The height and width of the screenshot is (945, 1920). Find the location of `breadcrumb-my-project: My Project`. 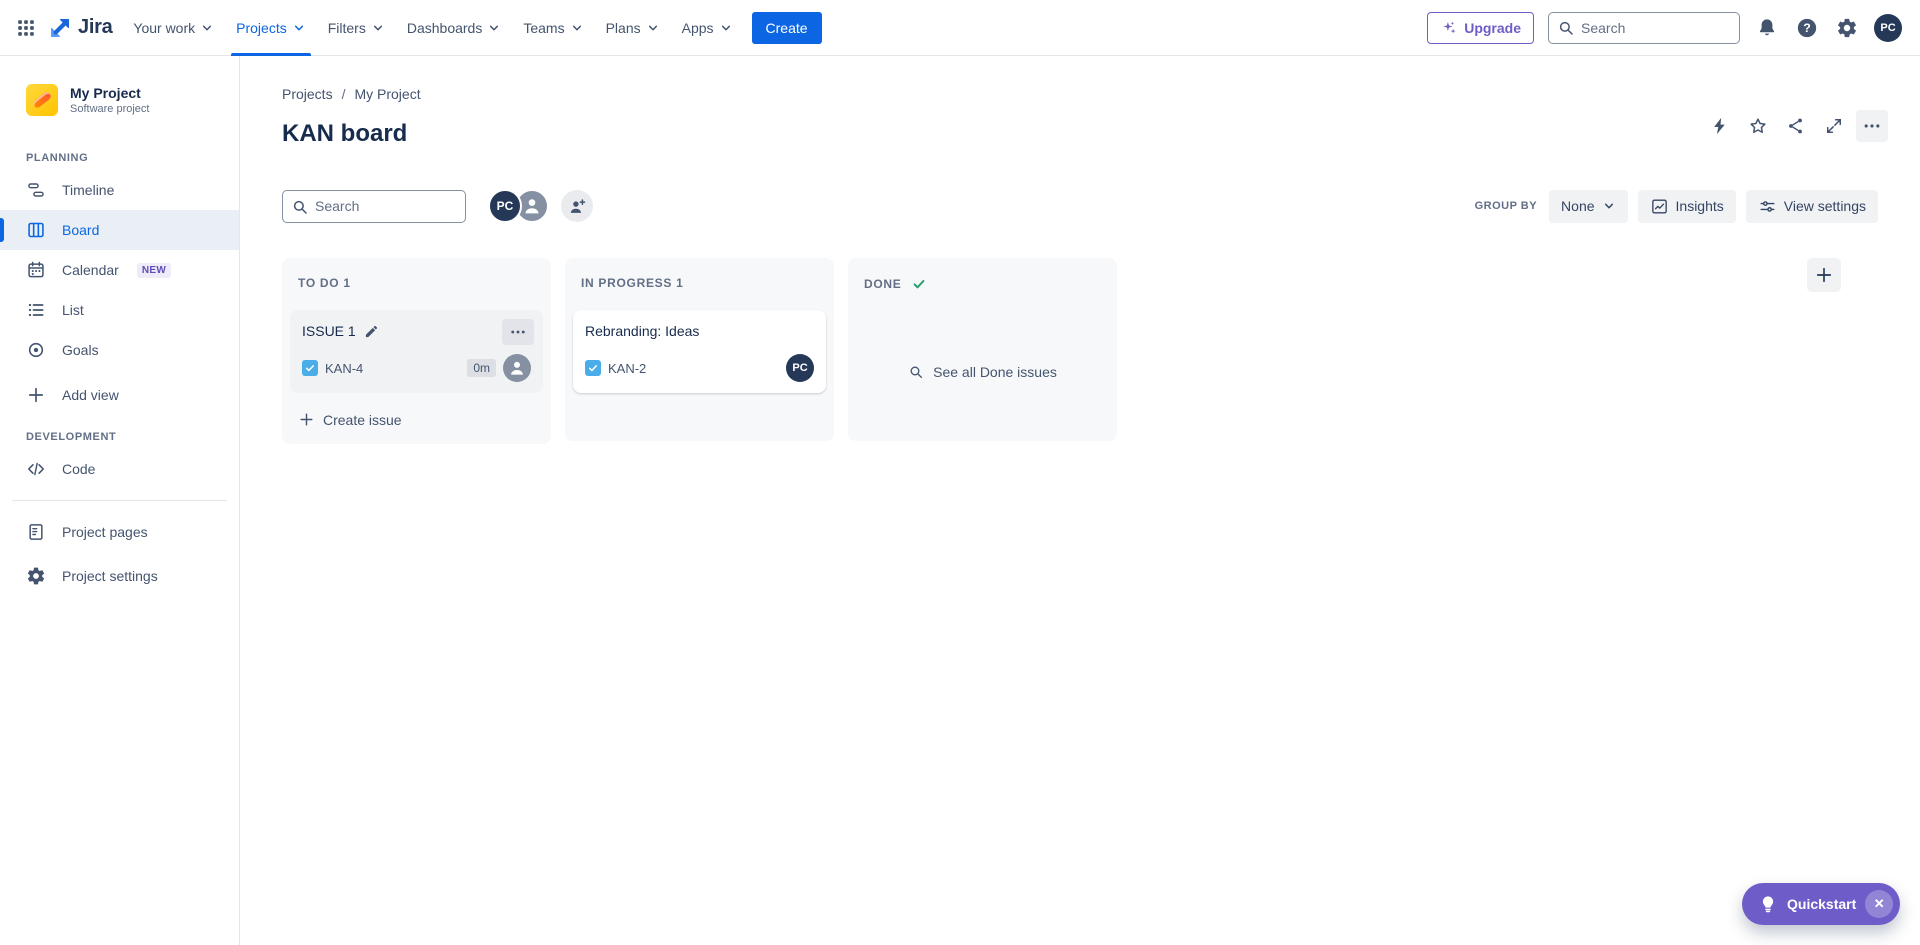

breadcrumb-my-project: My Project is located at coordinates (387, 94).